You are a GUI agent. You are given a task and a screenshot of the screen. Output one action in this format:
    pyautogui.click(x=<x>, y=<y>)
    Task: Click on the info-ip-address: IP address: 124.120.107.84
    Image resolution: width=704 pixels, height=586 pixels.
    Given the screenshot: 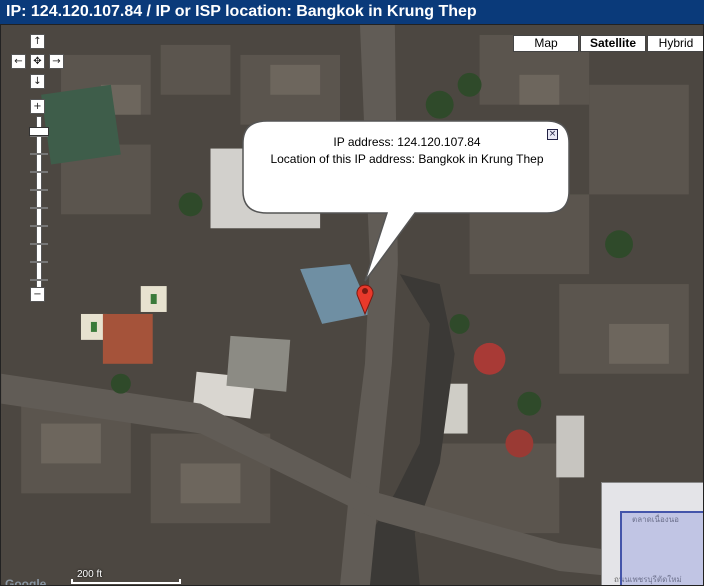 What is the action you would take?
    pyautogui.click(x=407, y=142)
    